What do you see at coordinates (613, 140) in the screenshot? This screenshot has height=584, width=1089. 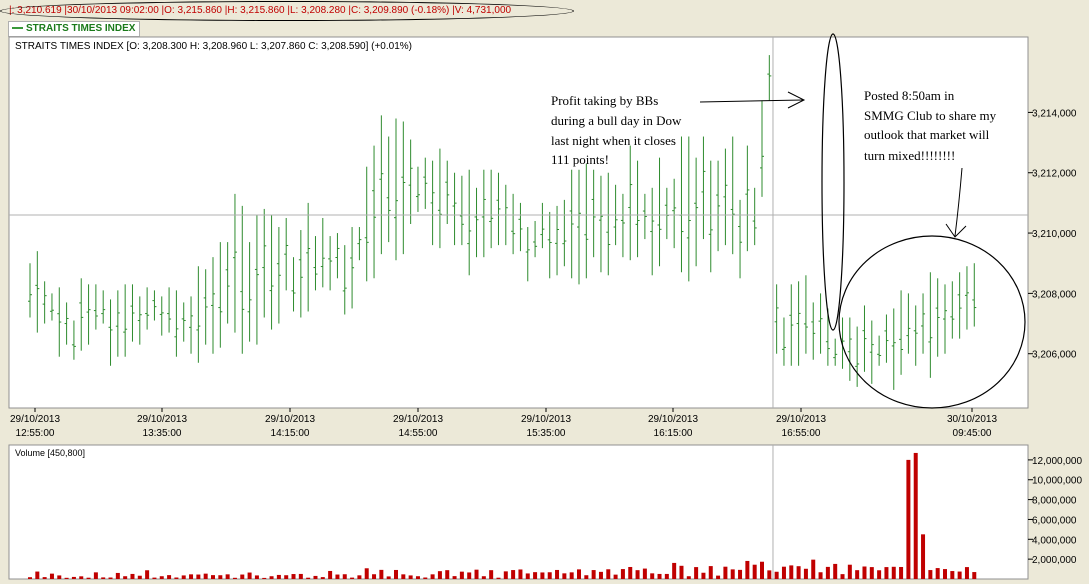 I see `annotation-left-line-3: last night when it closes` at bounding box center [613, 140].